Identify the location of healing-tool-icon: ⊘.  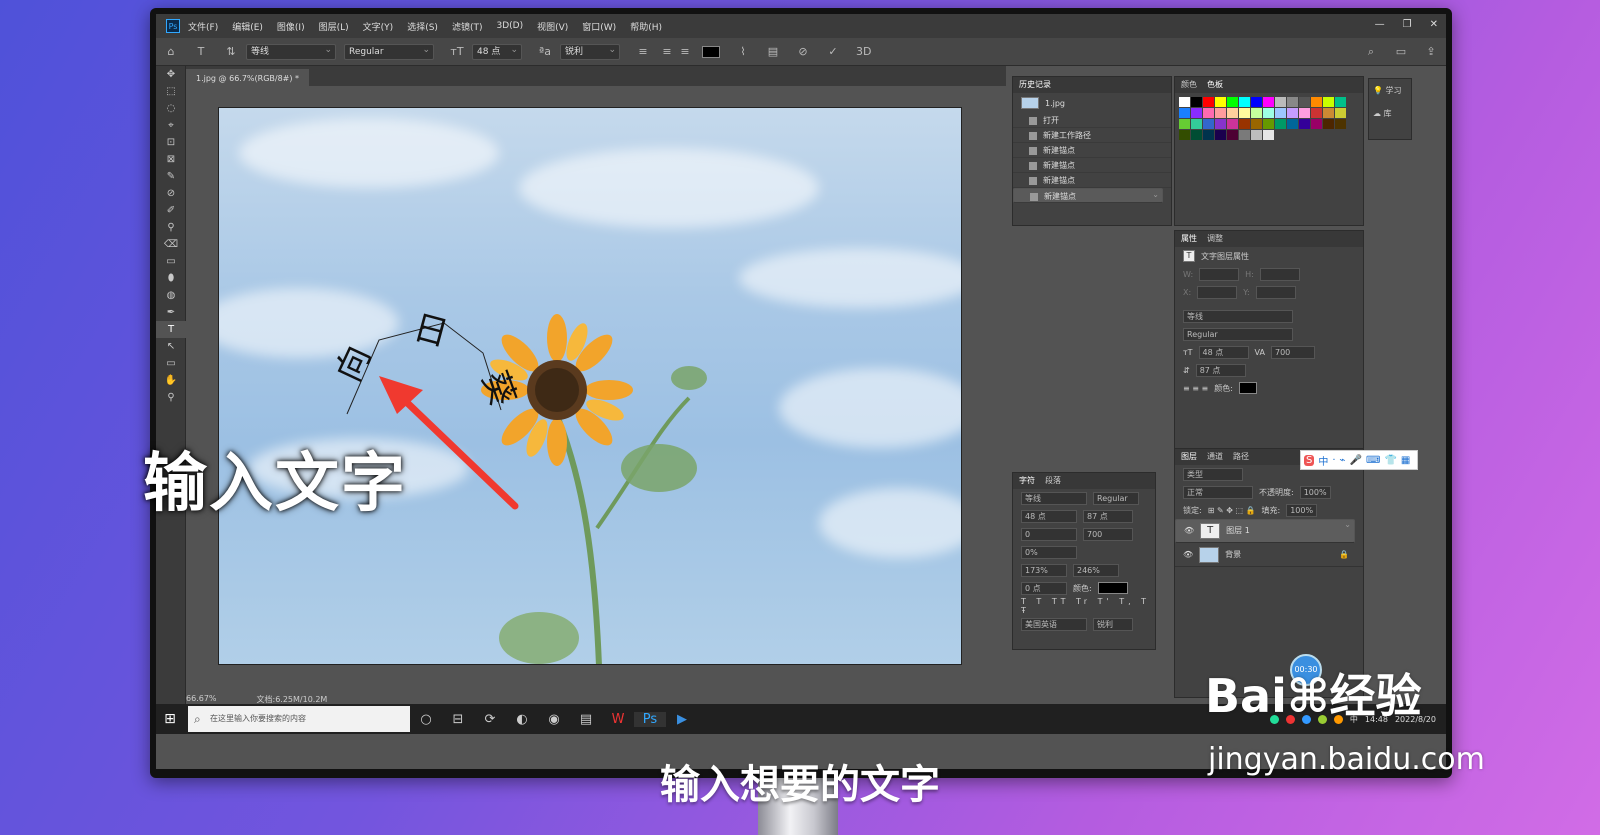
(171, 193).